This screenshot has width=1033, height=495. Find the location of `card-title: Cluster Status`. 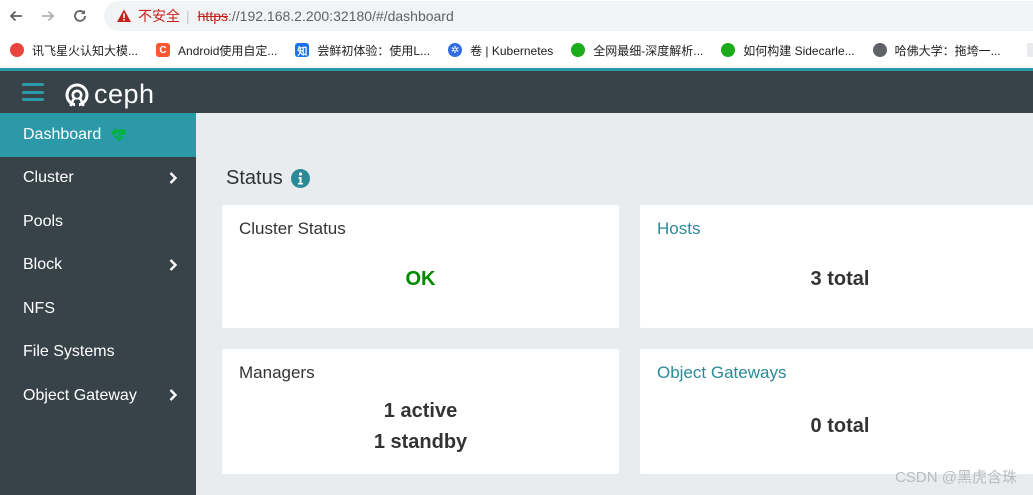

card-title: Cluster Status is located at coordinates (292, 228).